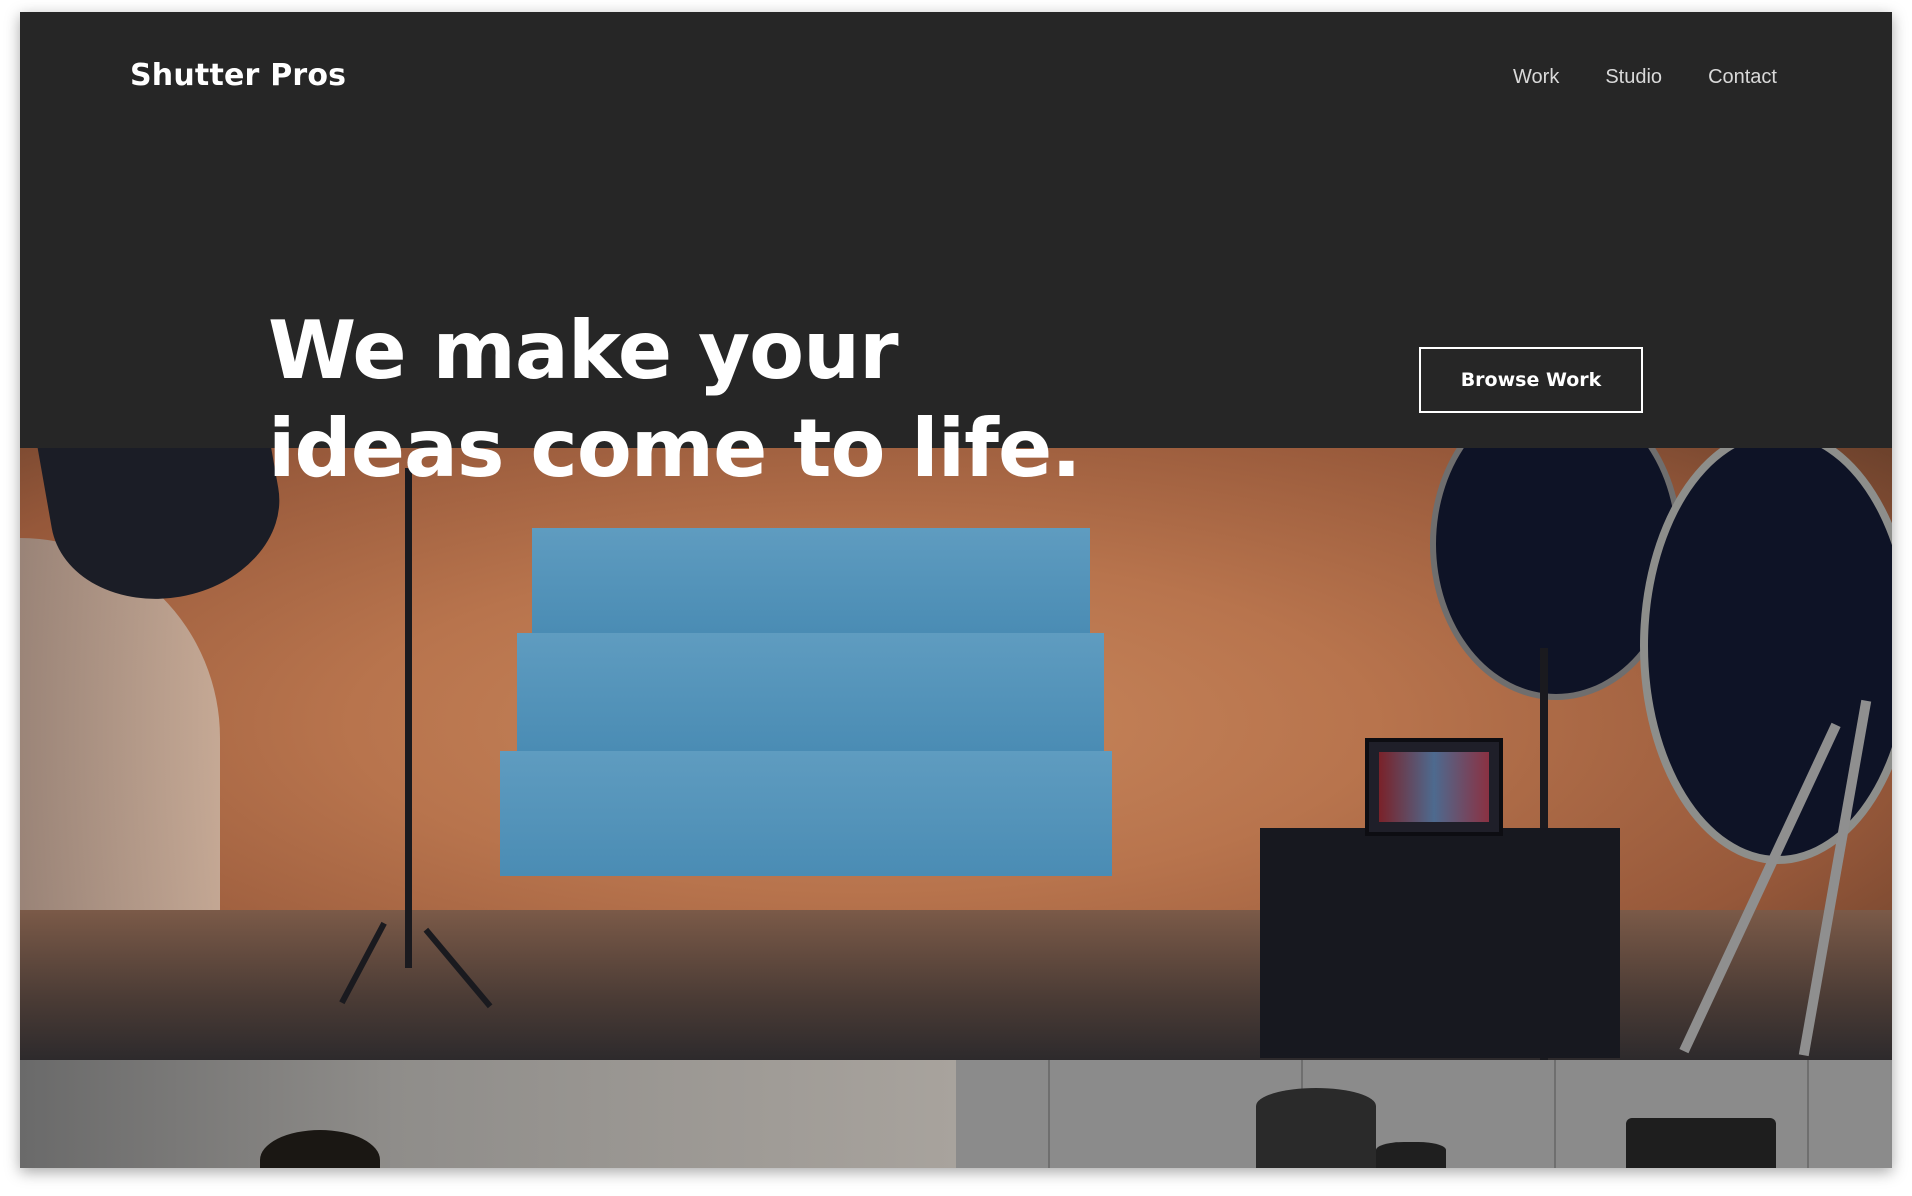 The image size is (1912, 1196). I want to click on browse-work-button: Browse Work, so click(1531, 380).